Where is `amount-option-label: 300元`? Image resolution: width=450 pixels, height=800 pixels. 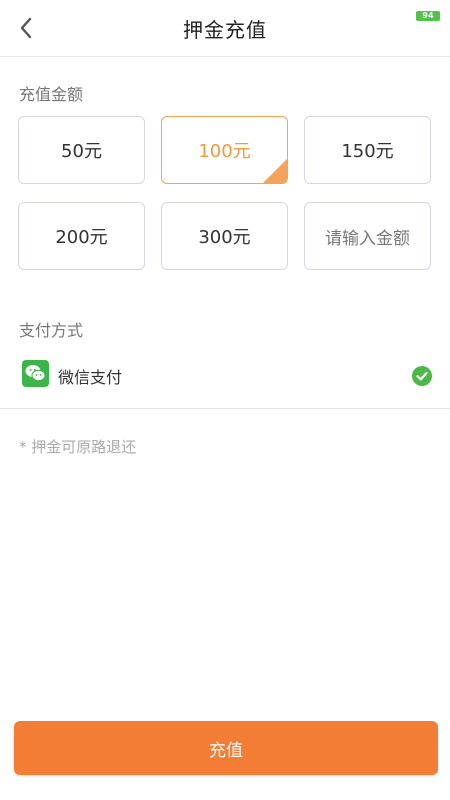 amount-option-label: 300元 is located at coordinates (224, 237).